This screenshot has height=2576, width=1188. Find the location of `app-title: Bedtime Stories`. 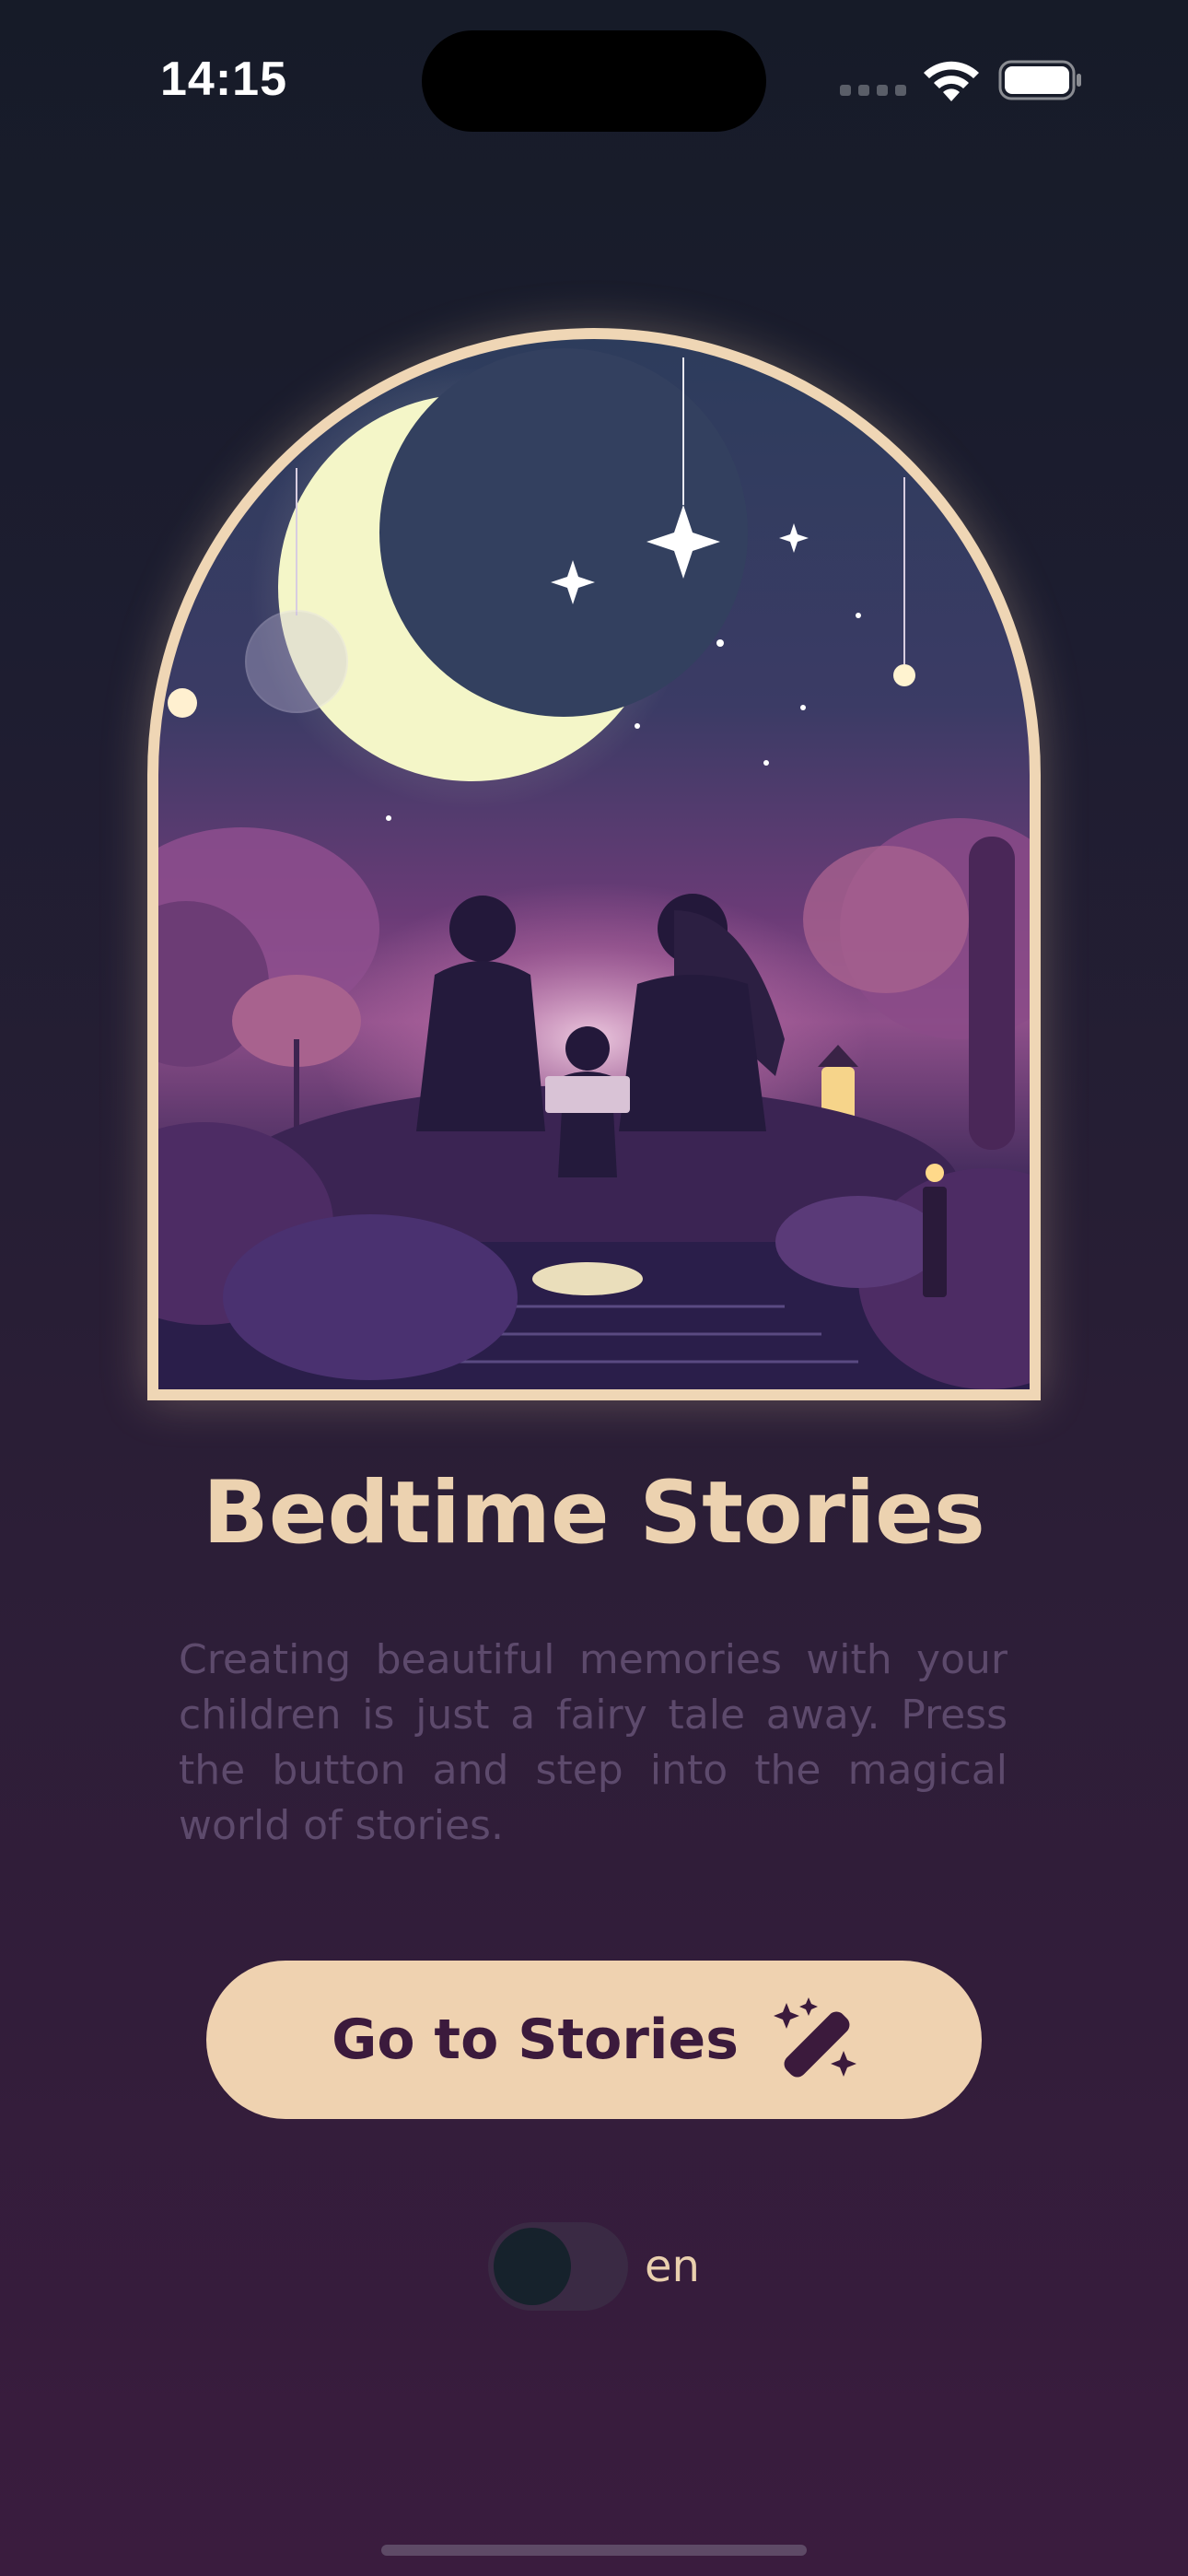

app-title: Bedtime Stories is located at coordinates (594, 1513).